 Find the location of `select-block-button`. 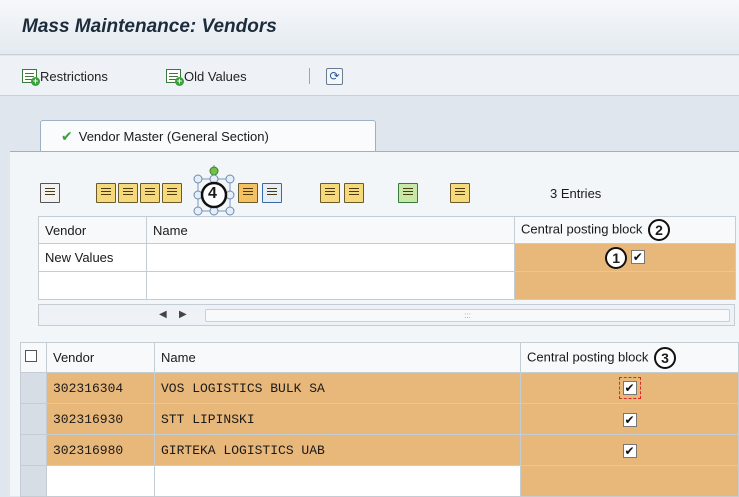

select-block-button is located at coordinates (150, 193).